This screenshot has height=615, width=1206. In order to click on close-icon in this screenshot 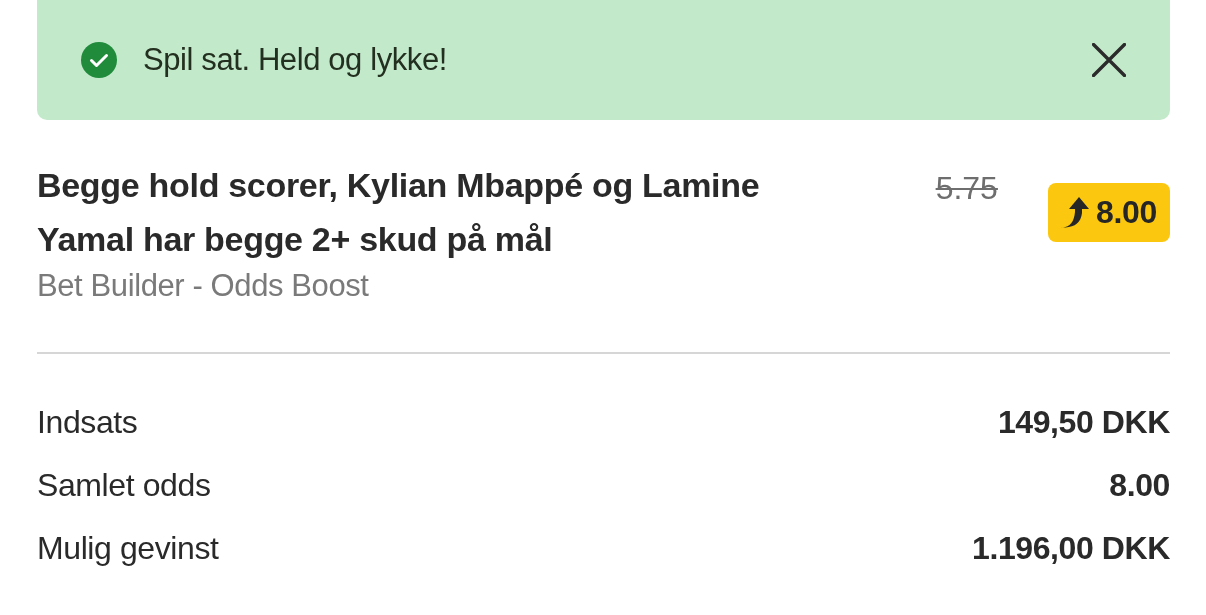, I will do `click(1109, 60)`.